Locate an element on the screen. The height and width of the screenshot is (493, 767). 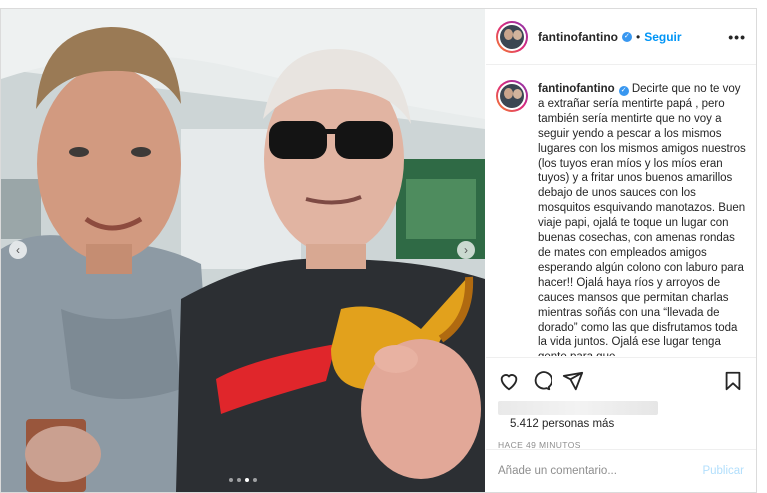
carousel-prev-button: ‹ is located at coordinates (18, 250).